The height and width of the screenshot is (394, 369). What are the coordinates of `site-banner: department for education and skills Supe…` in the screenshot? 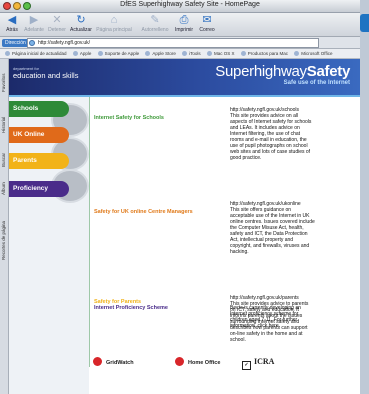 It's located at (184, 78).